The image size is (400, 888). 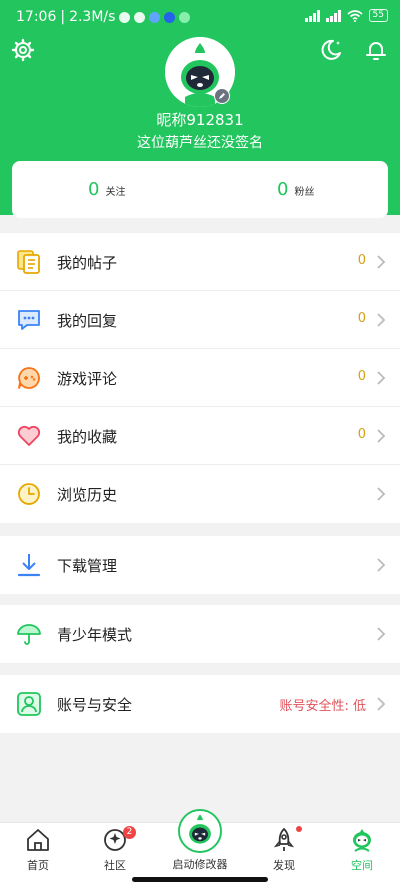 I want to click on heart-icon, so click(x=29, y=435).